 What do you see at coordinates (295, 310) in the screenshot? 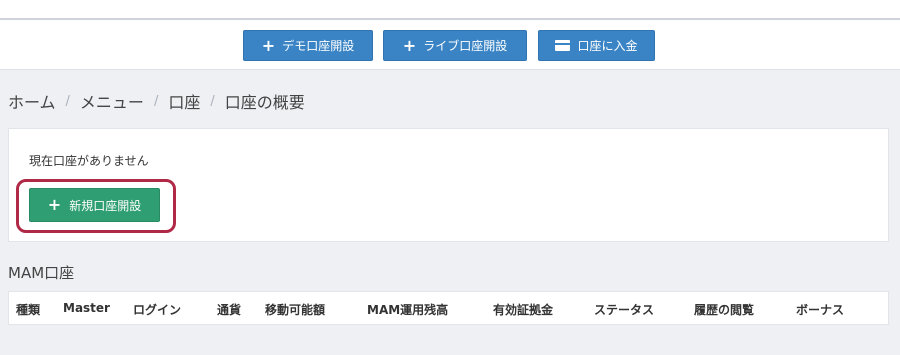
I see `column-header-transferable-amount: 移動可能額` at bounding box center [295, 310].